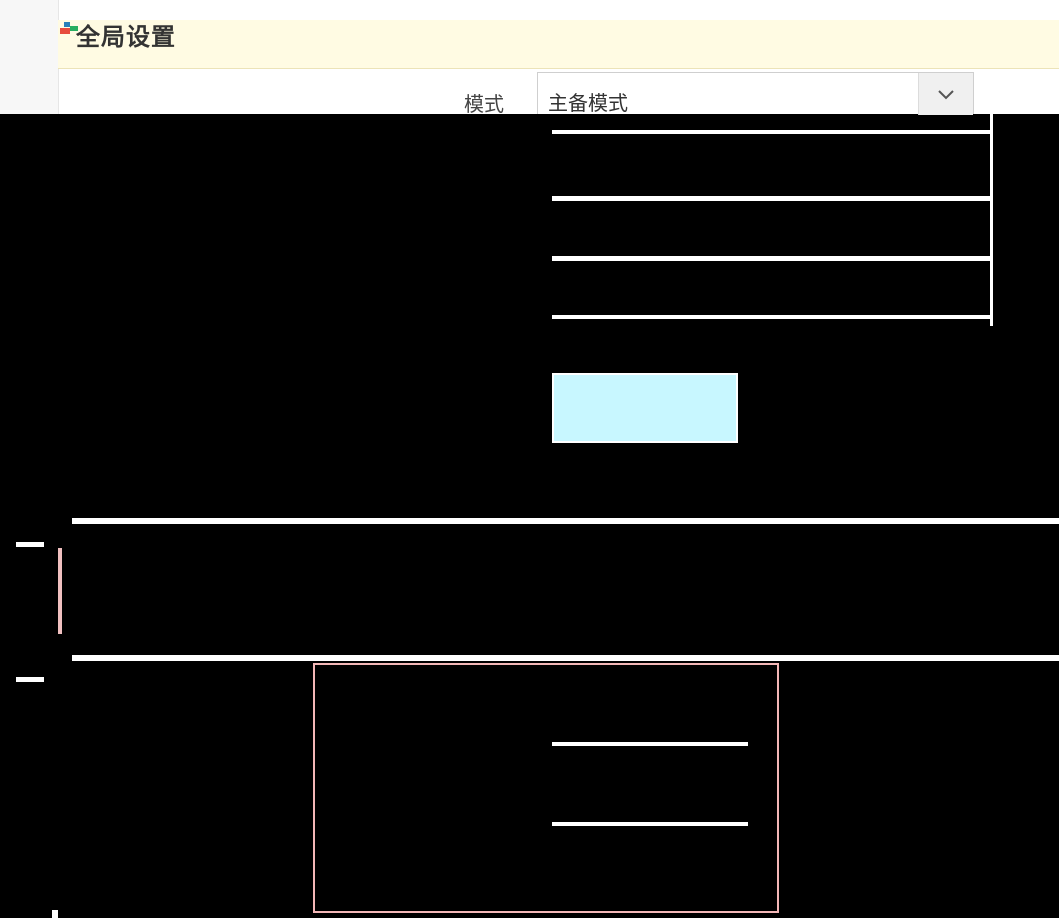 This screenshot has width=1059, height=918. What do you see at coordinates (29, 57) in the screenshot?
I see `left-nav-strip` at bounding box center [29, 57].